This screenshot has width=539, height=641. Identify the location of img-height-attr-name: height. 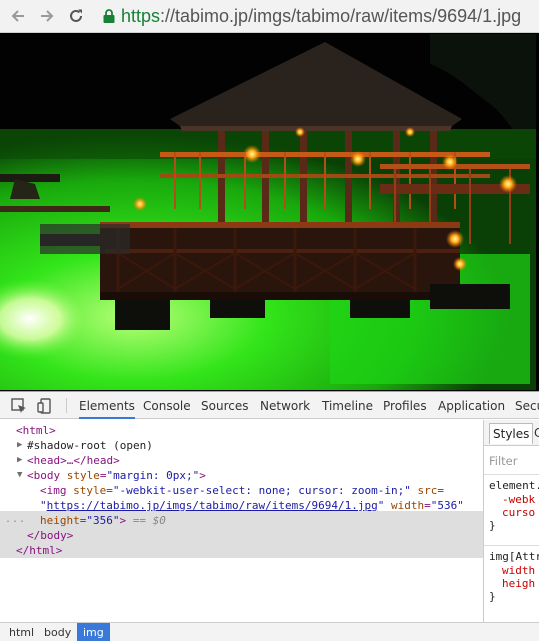
(60, 520).